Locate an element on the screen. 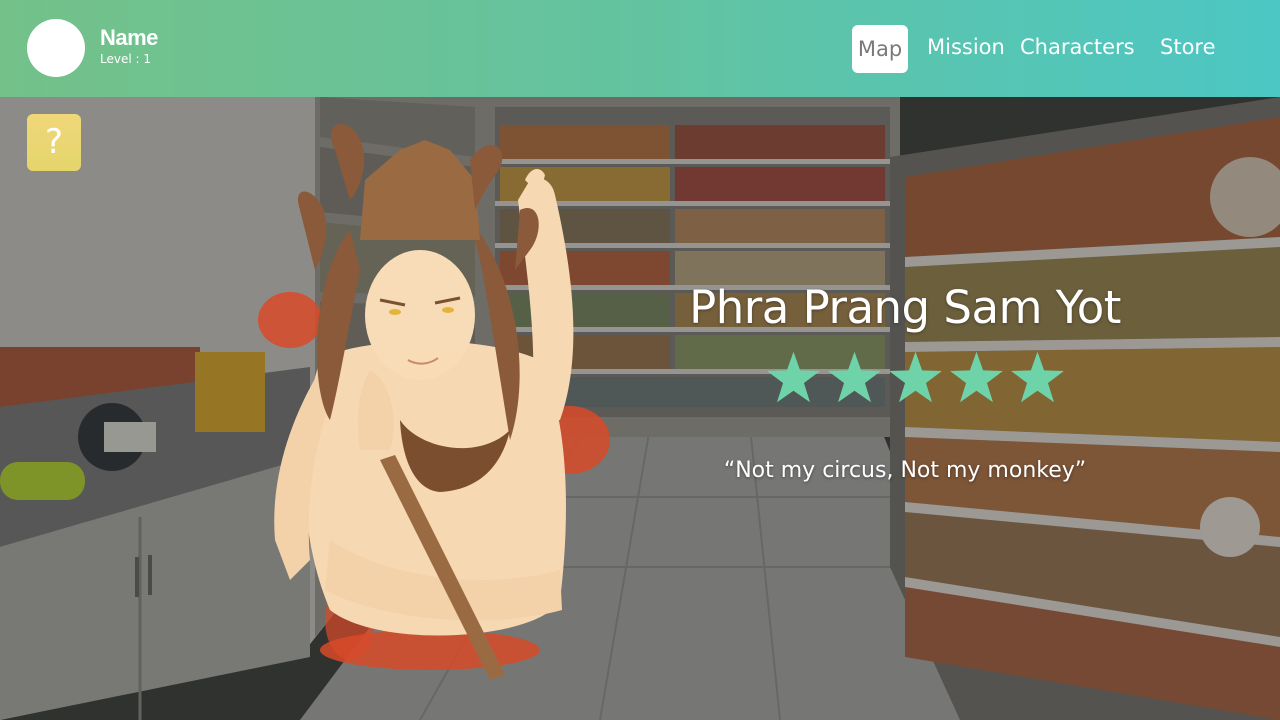 The image size is (1280, 720). nav-tab-map: Map is located at coordinates (880, 49).